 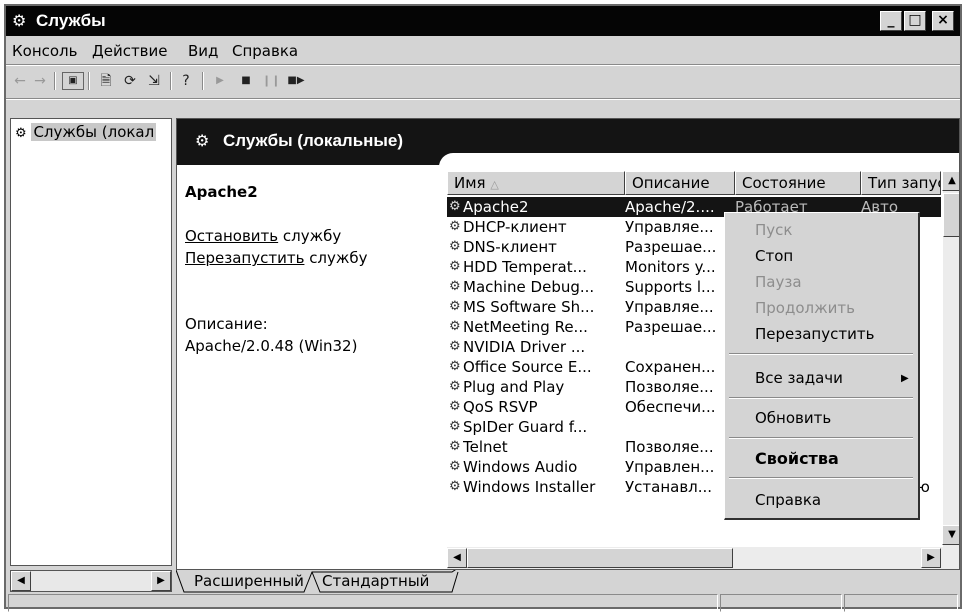 I want to click on maximize-button: □, so click(x=915, y=21).